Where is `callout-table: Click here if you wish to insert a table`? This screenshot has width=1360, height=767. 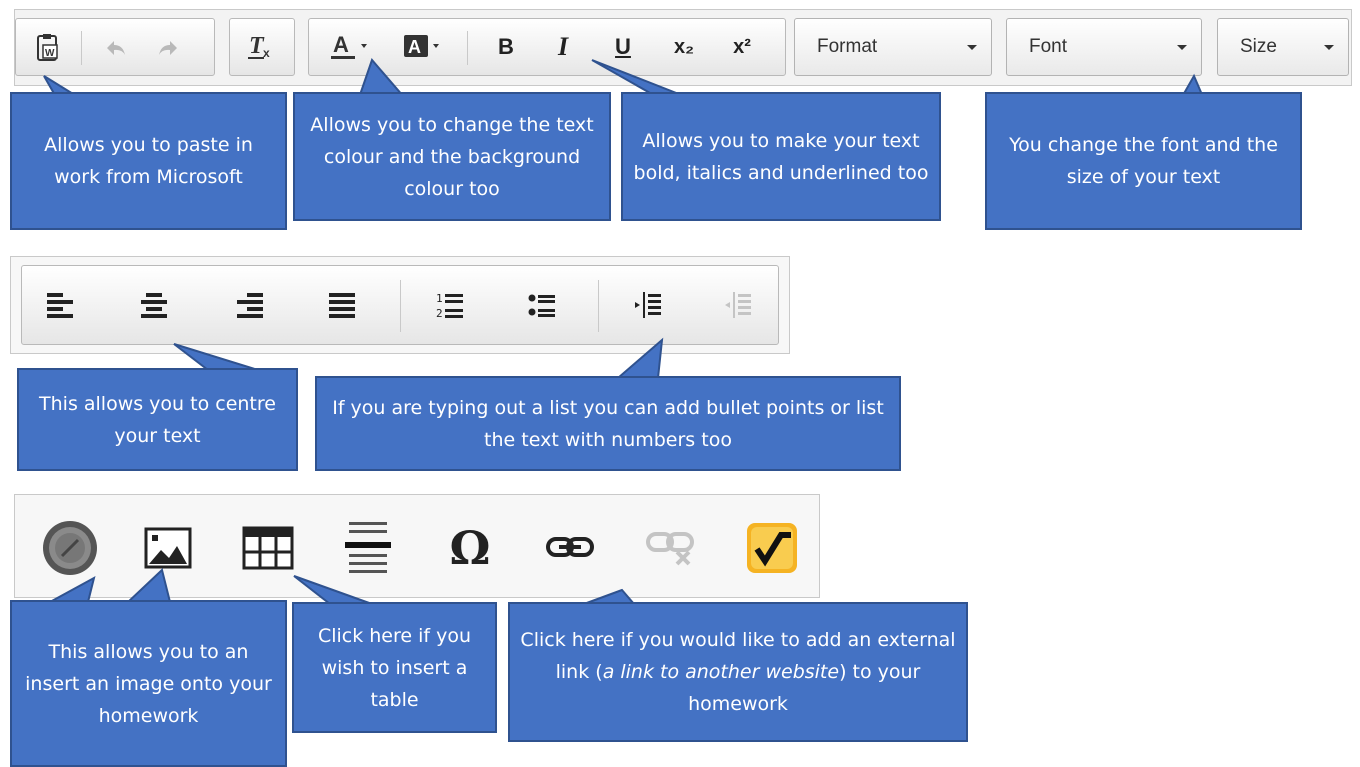
callout-table: Click here if you wish to insert a table is located at coordinates (394, 667).